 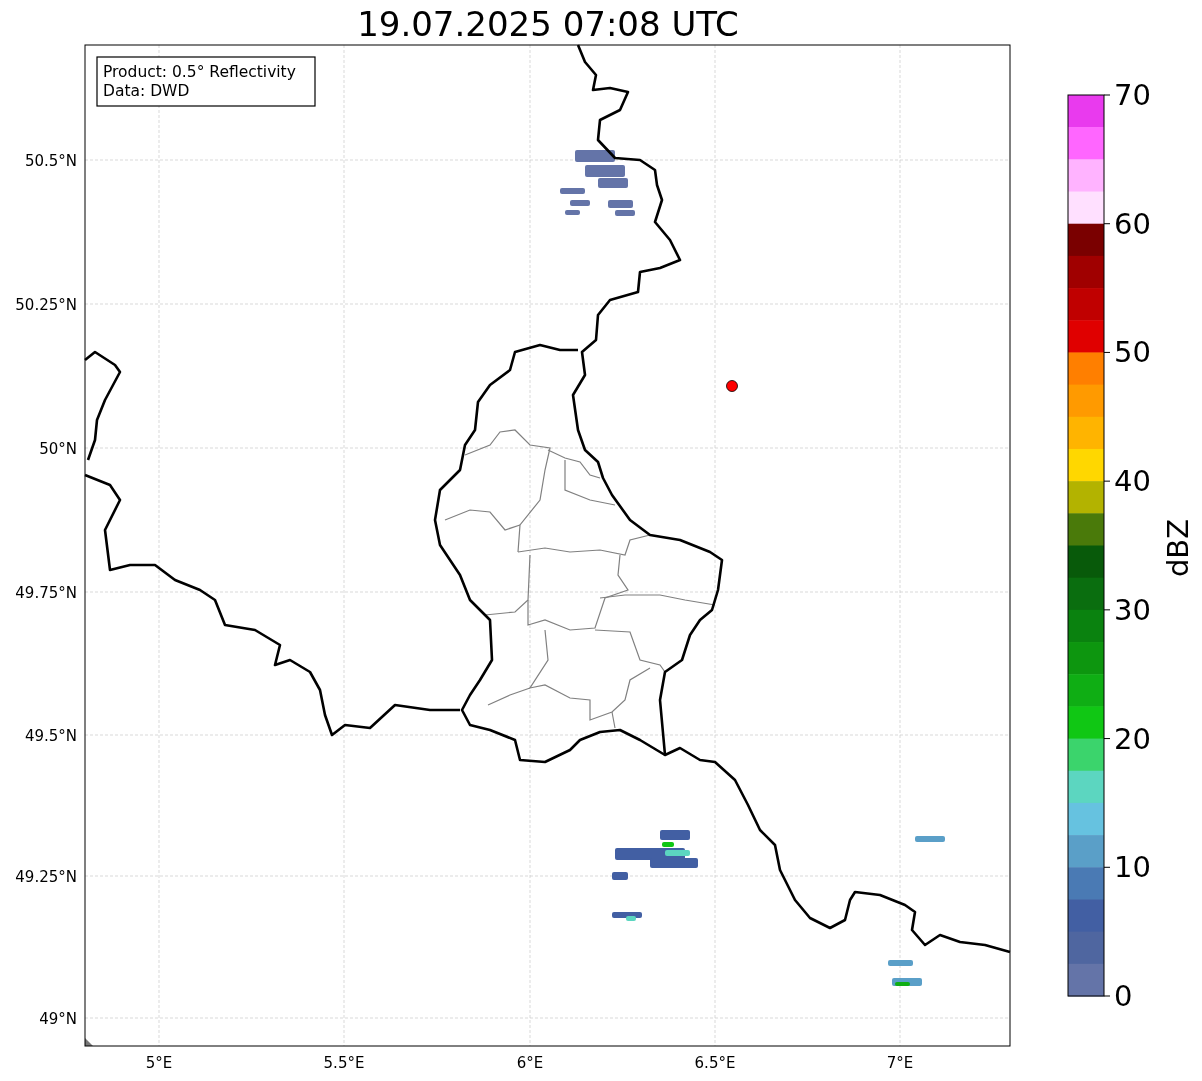 What do you see at coordinates (1178, 548) in the screenshot?
I see `colorbar-label: dBZ` at bounding box center [1178, 548].